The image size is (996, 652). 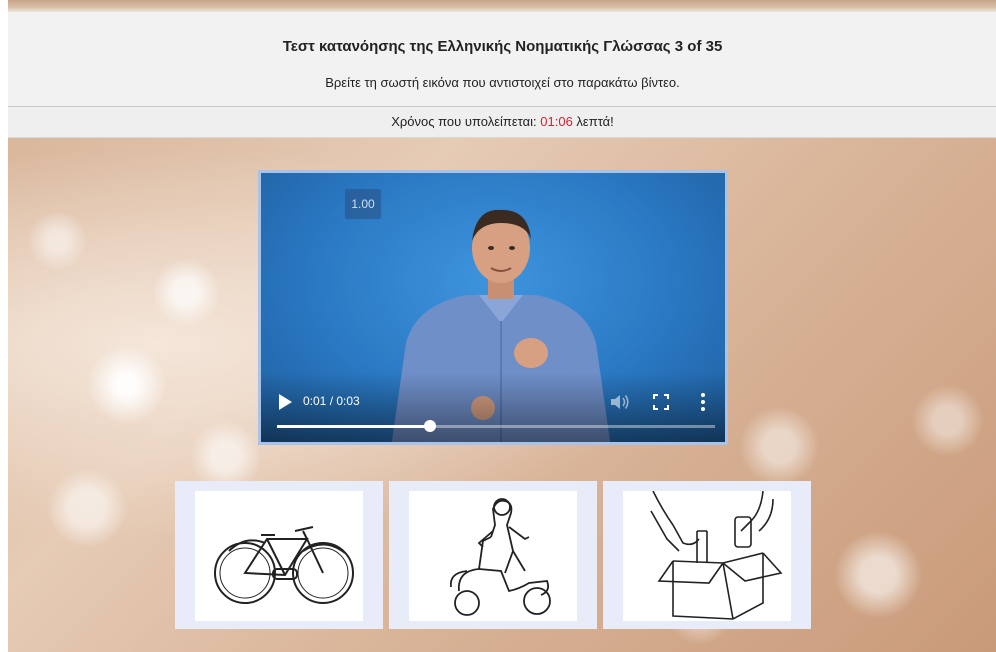 What do you see at coordinates (354, 426) in the screenshot?
I see `video-progress-fill` at bounding box center [354, 426].